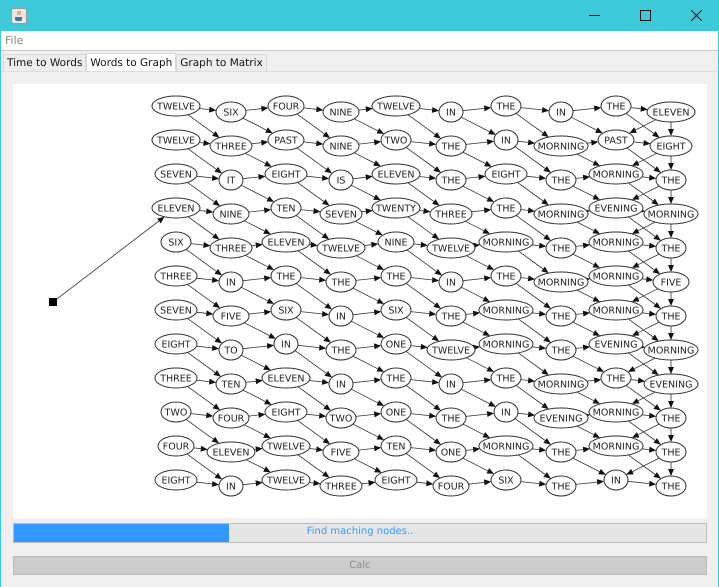 The width and height of the screenshot is (719, 587). What do you see at coordinates (221, 62) in the screenshot?
I see `tab: Graph to Matrix` at bounding box center [221, 62].